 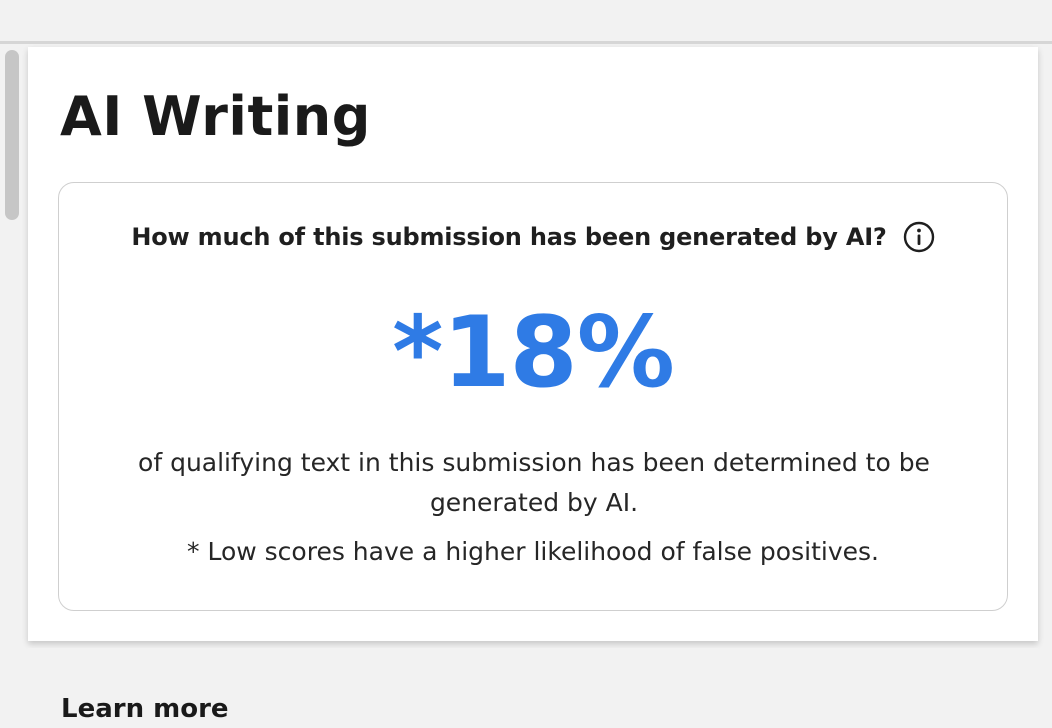 What do you see at coordinates (145, 709) in the screenshot?
I see `learn-more-heading: Learn more` at bounding box center [145, 709].